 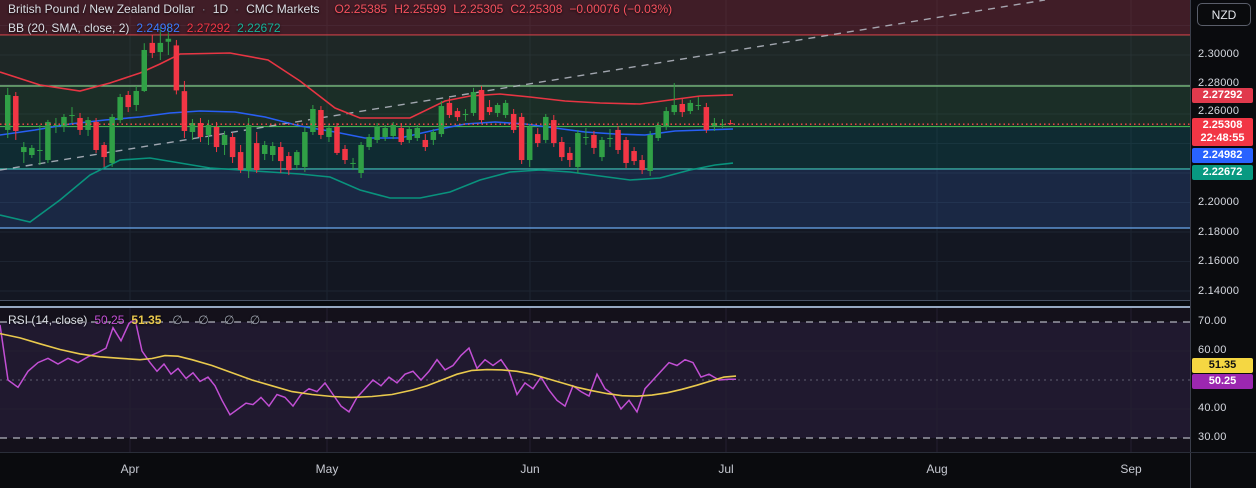 What do you see at coordinates (1222, 381) in the screenshot?
I see `rsi-level-label: 50.25` at bounding box center [1222, 381].